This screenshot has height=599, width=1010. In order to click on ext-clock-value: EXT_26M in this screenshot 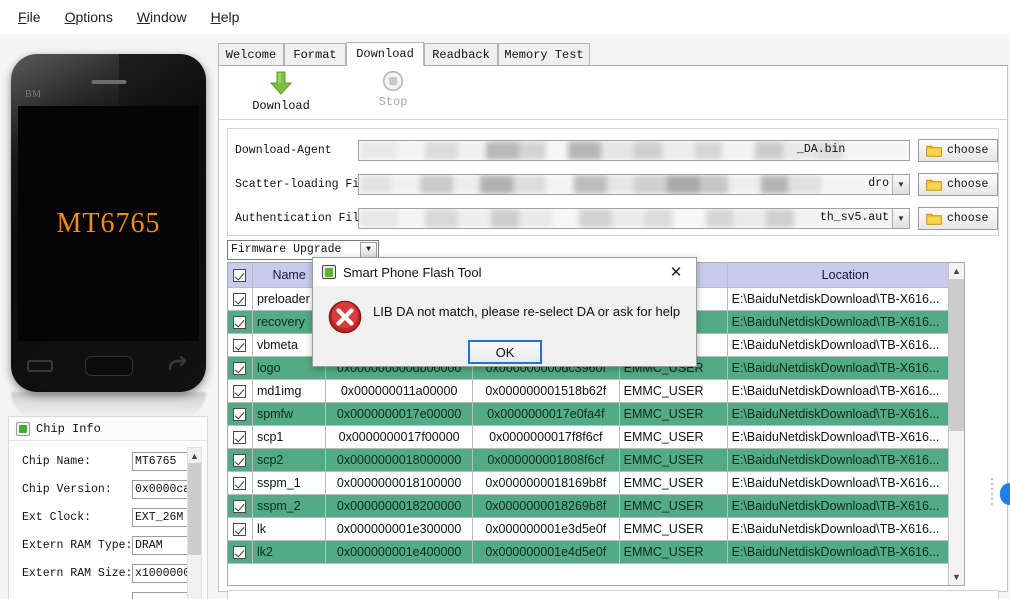, I will do `click(163, 517)`.